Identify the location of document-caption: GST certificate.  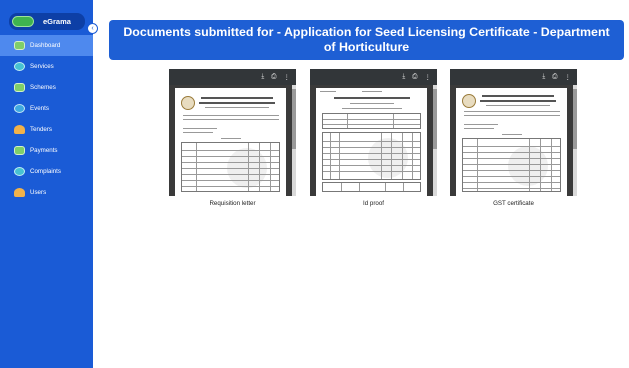
(513, 203).